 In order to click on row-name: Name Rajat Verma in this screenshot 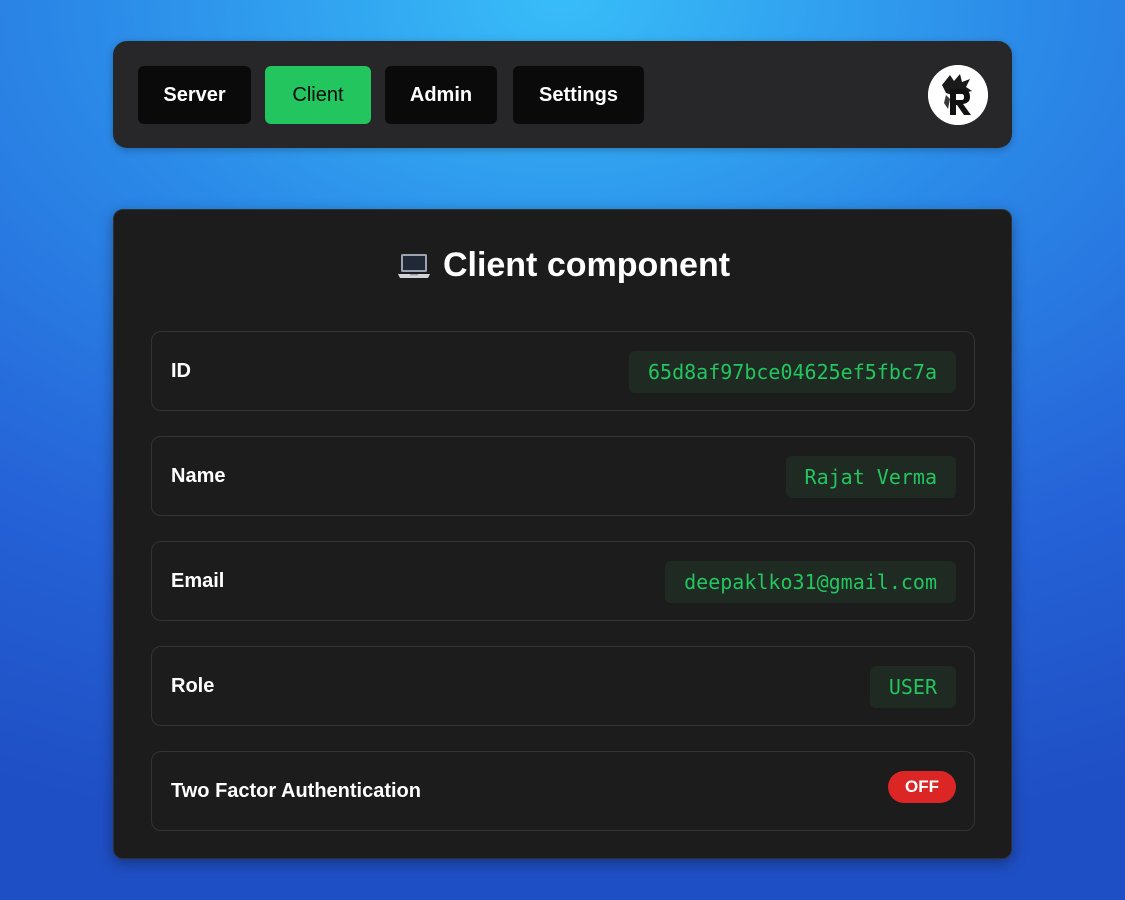, I will do `click(563, 476)`.